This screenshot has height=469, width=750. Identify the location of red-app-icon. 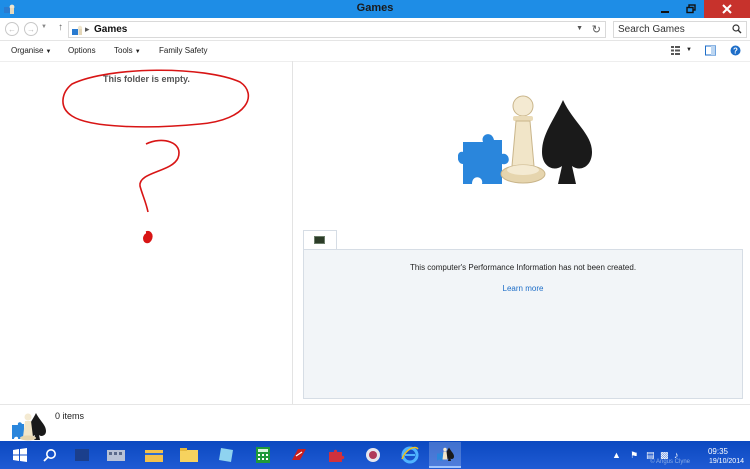
(299, 454).